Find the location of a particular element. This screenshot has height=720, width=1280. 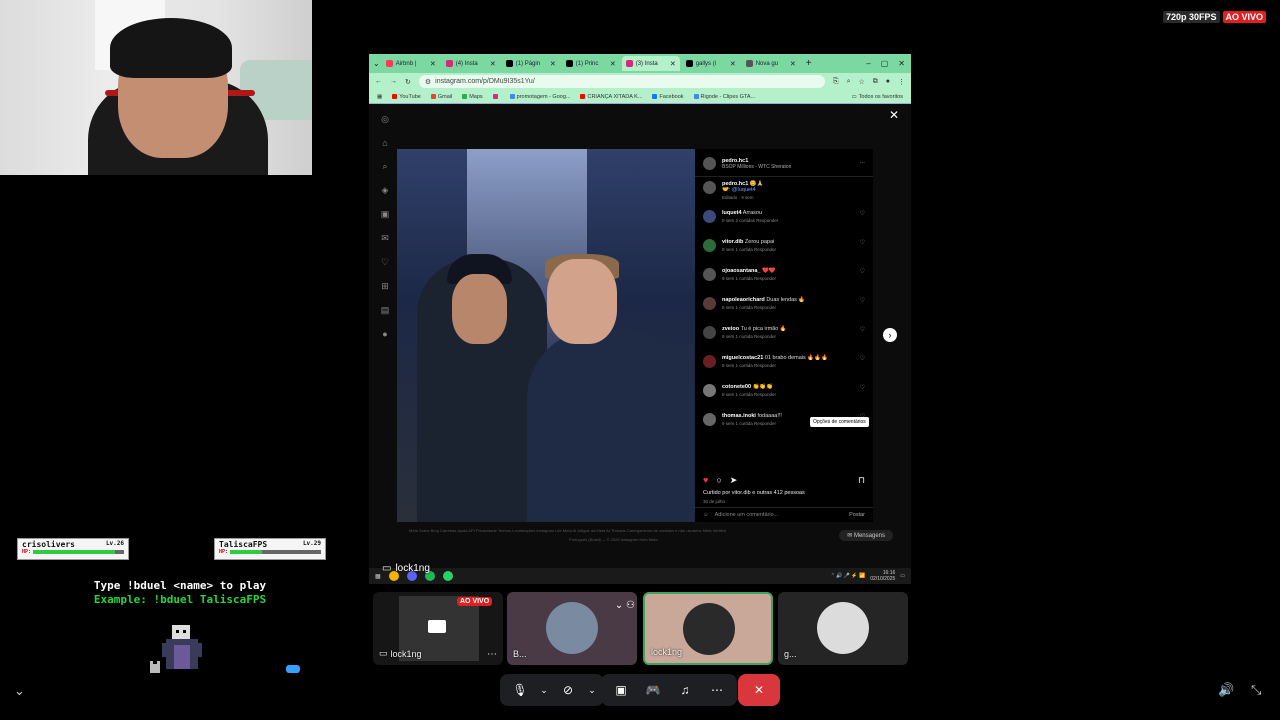

back-icon: ← is located at coordinates (378, 81).